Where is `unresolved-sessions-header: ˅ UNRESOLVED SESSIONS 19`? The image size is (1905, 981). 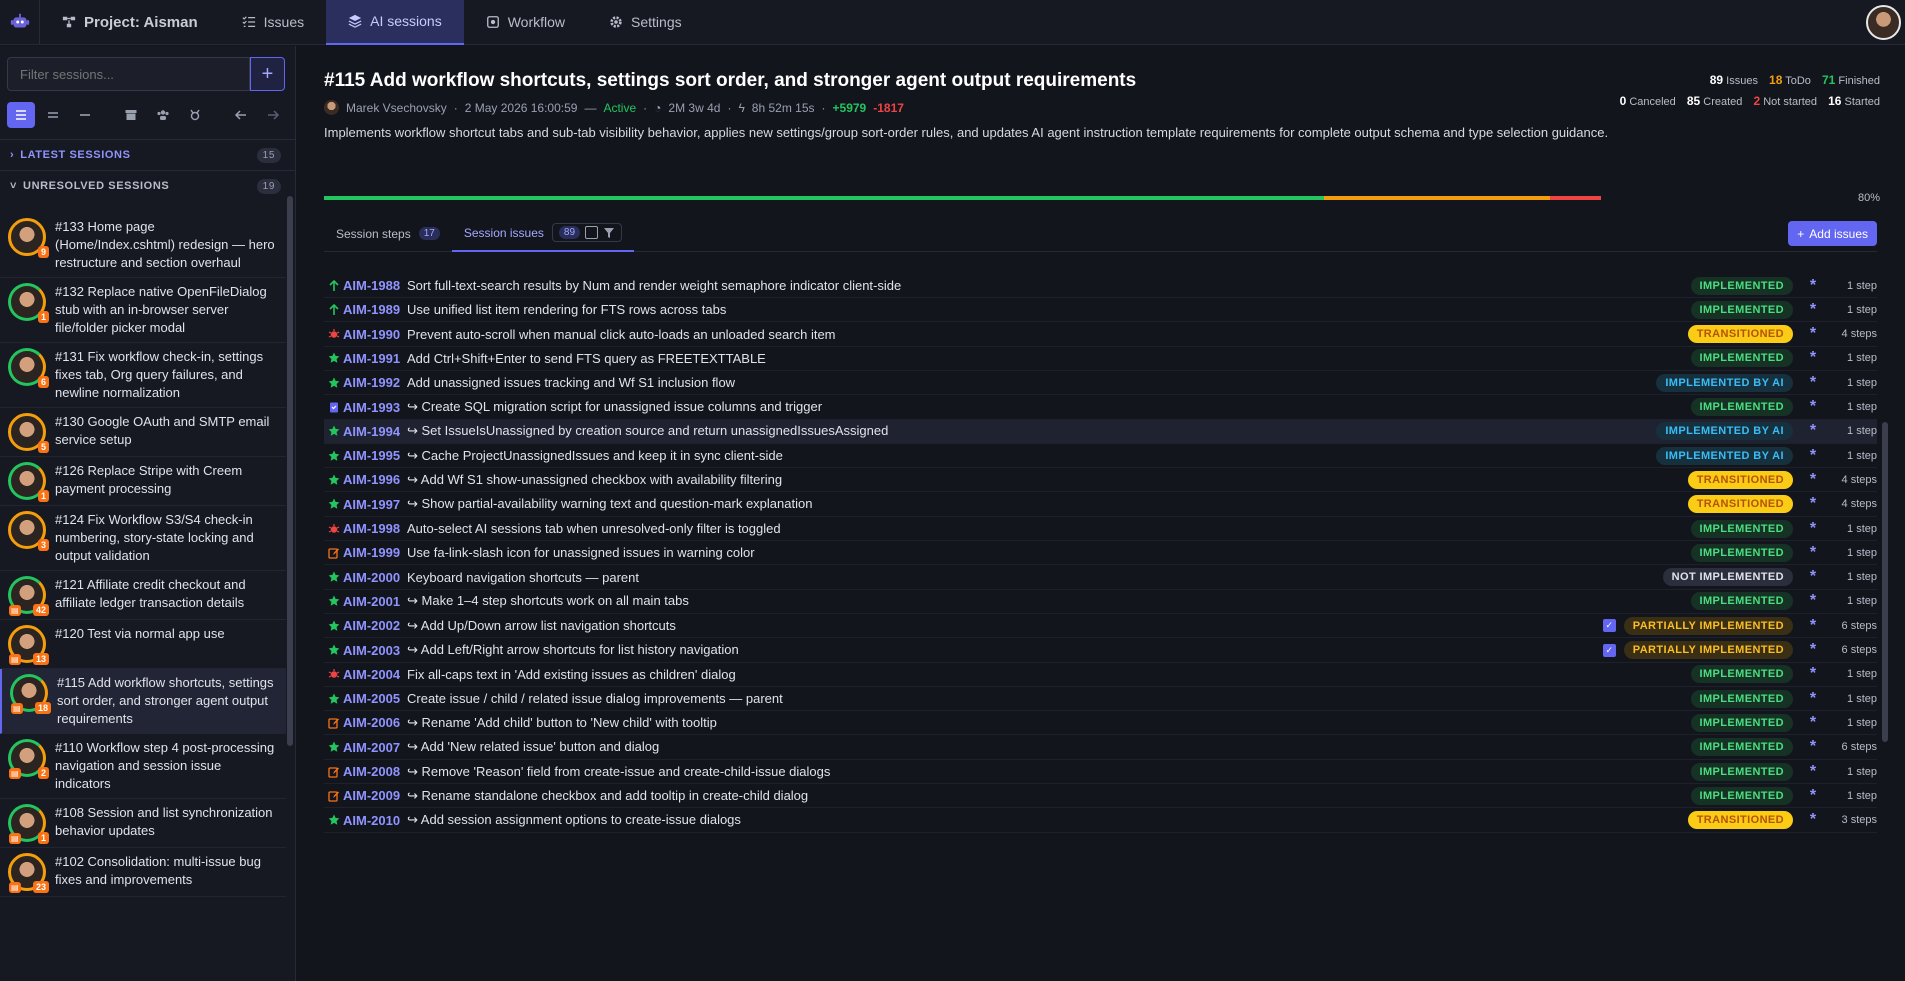 unresolved-sessions-header: ˅ UNRESOLVED SESSIONS 19 is located at coordinates (147, 185).